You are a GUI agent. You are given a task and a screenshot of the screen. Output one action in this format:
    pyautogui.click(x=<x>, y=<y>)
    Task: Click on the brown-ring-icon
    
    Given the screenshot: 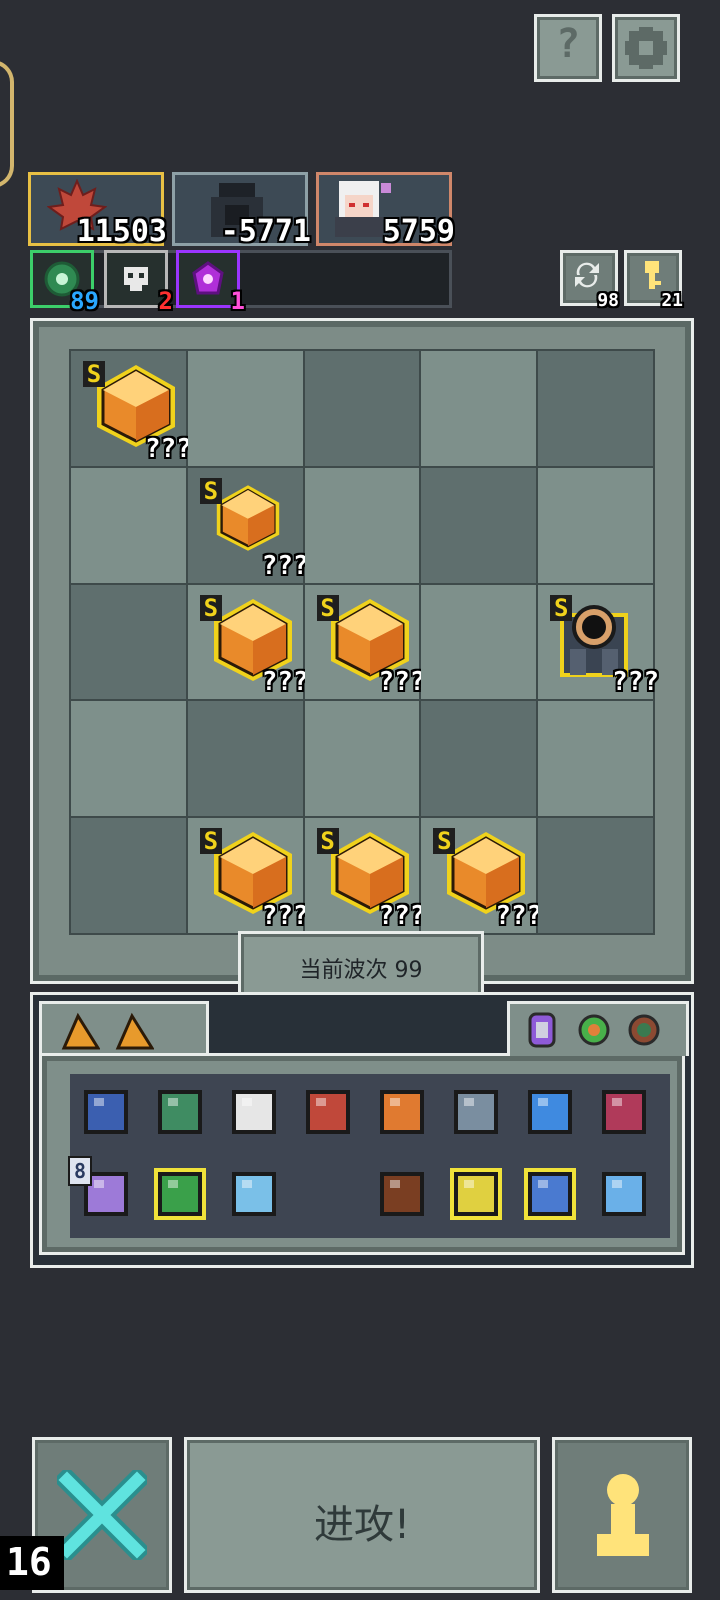 What is the action you would take?
    pyautogui.click(x=644, y=1030)
    